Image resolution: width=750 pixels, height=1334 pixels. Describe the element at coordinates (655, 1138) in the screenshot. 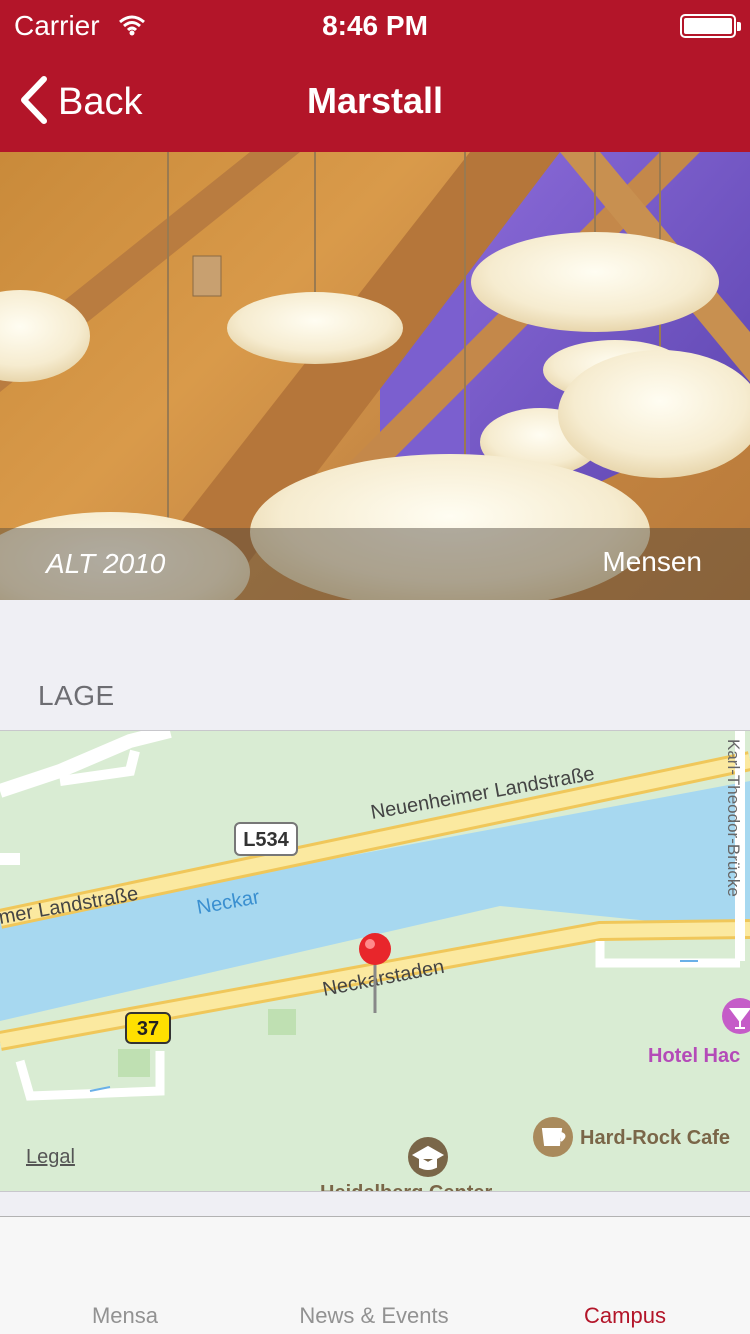

I see `map-label-cafe: Hard-Rock Cafe` at that location.